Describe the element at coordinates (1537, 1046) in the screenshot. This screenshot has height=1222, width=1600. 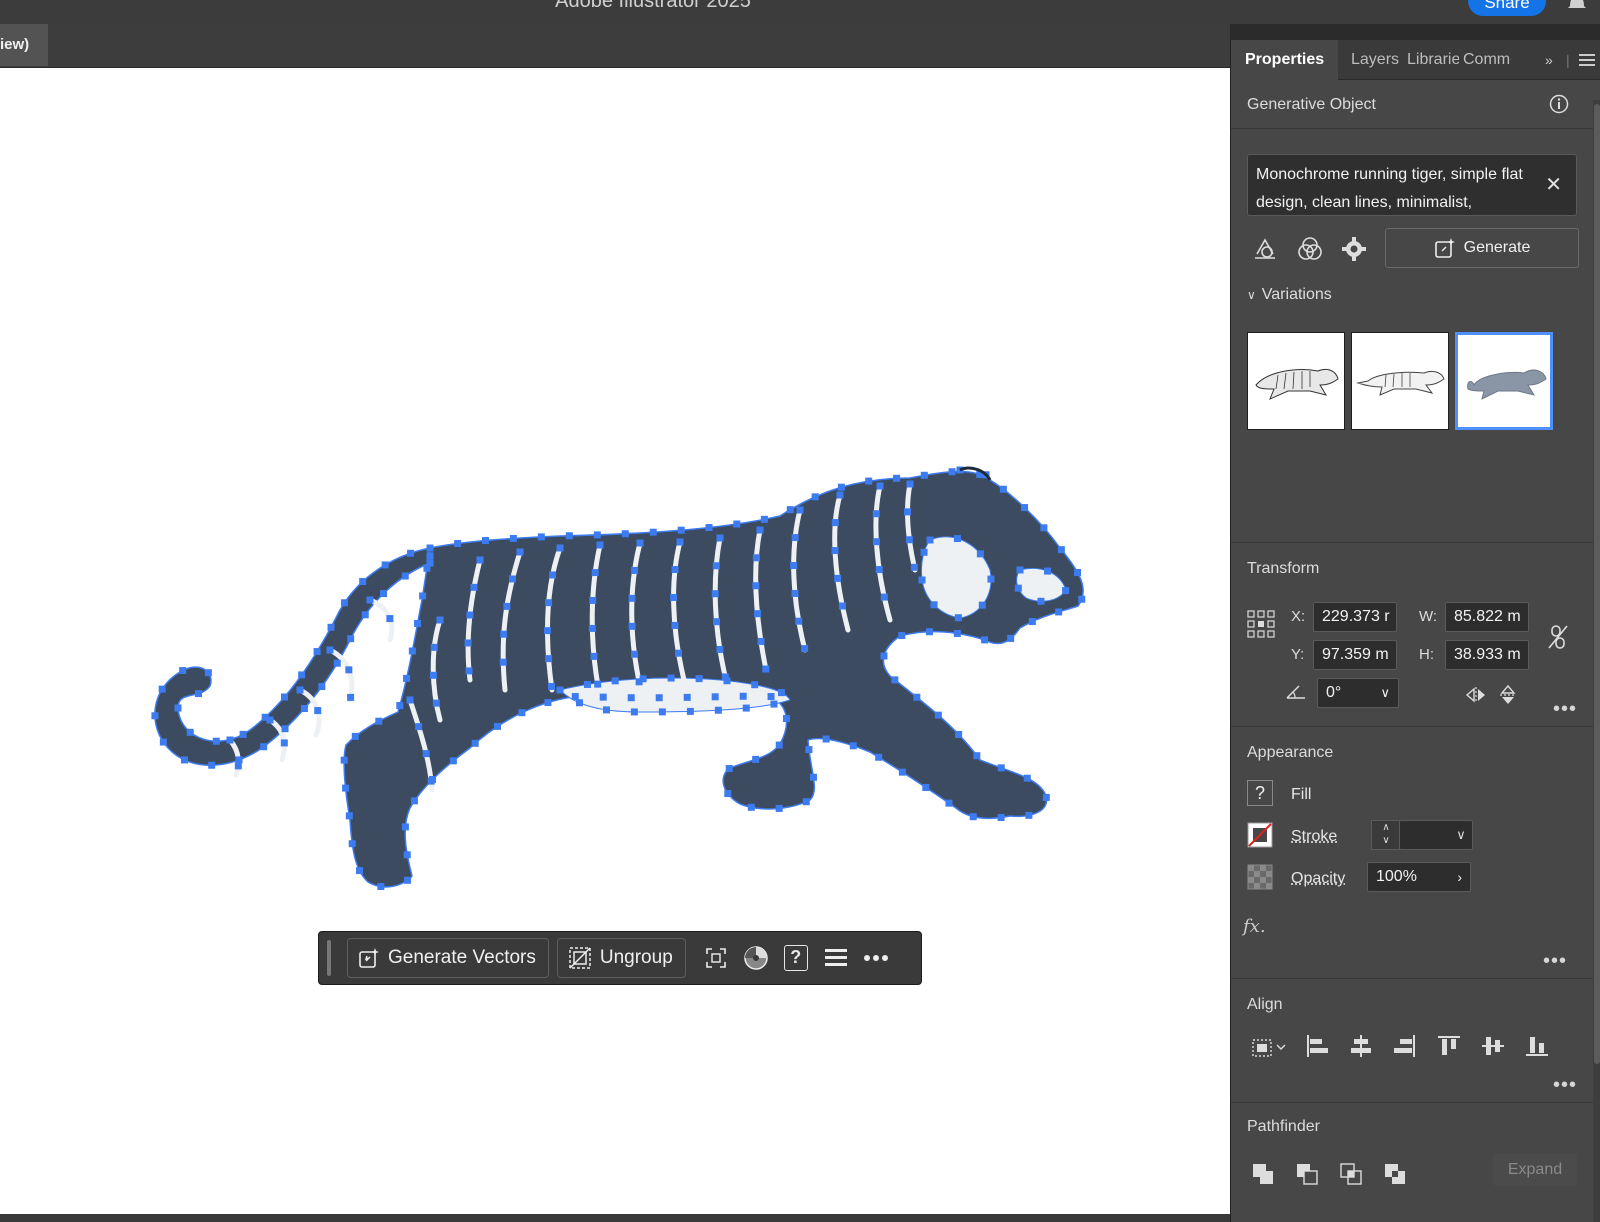
I see `align-bottom-icon` at that location.